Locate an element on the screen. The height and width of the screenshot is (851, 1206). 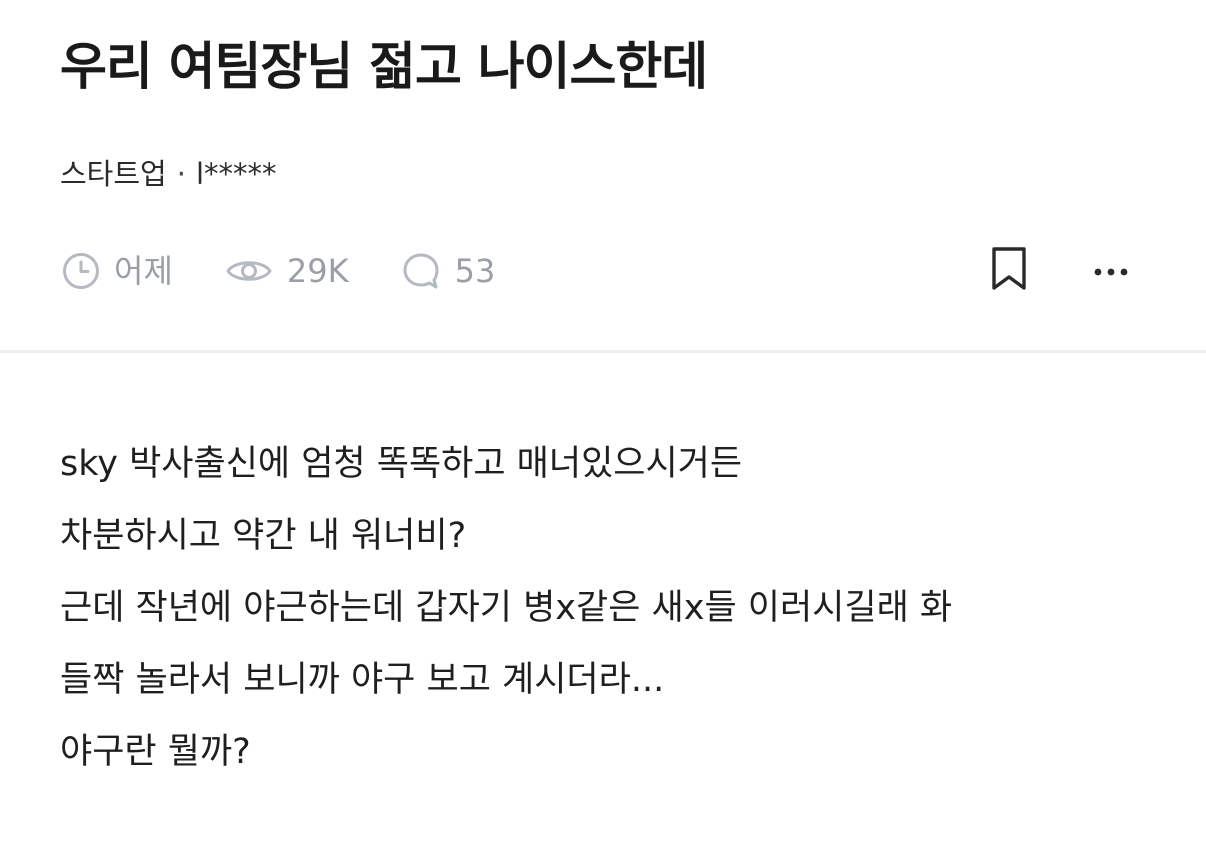
posted-time: 어제 is located at coordinates (117, 271).